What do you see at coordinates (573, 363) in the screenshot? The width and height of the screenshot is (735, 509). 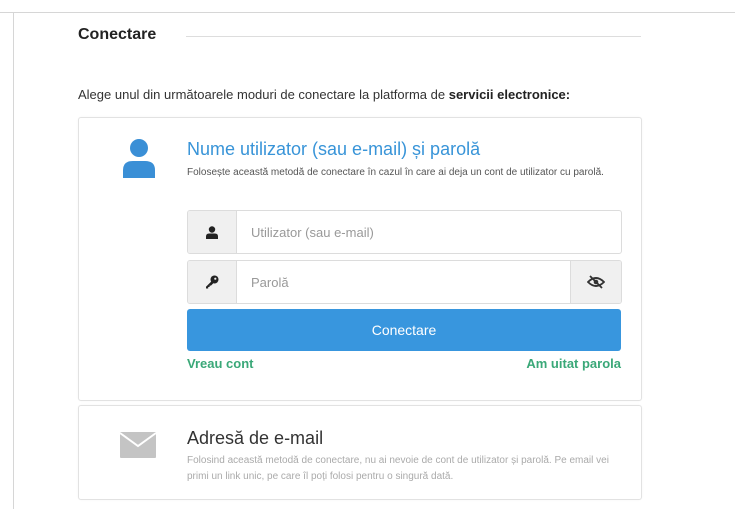 I see `forgot-password-link: Am uitat parola` at bounding box center [573, 363].